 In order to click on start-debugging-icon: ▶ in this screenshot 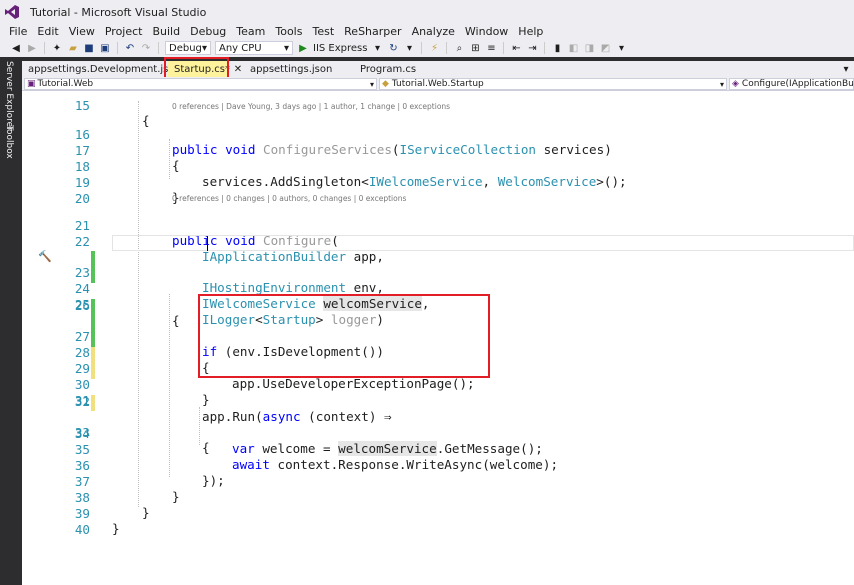, I will do `click(303, 48)`.